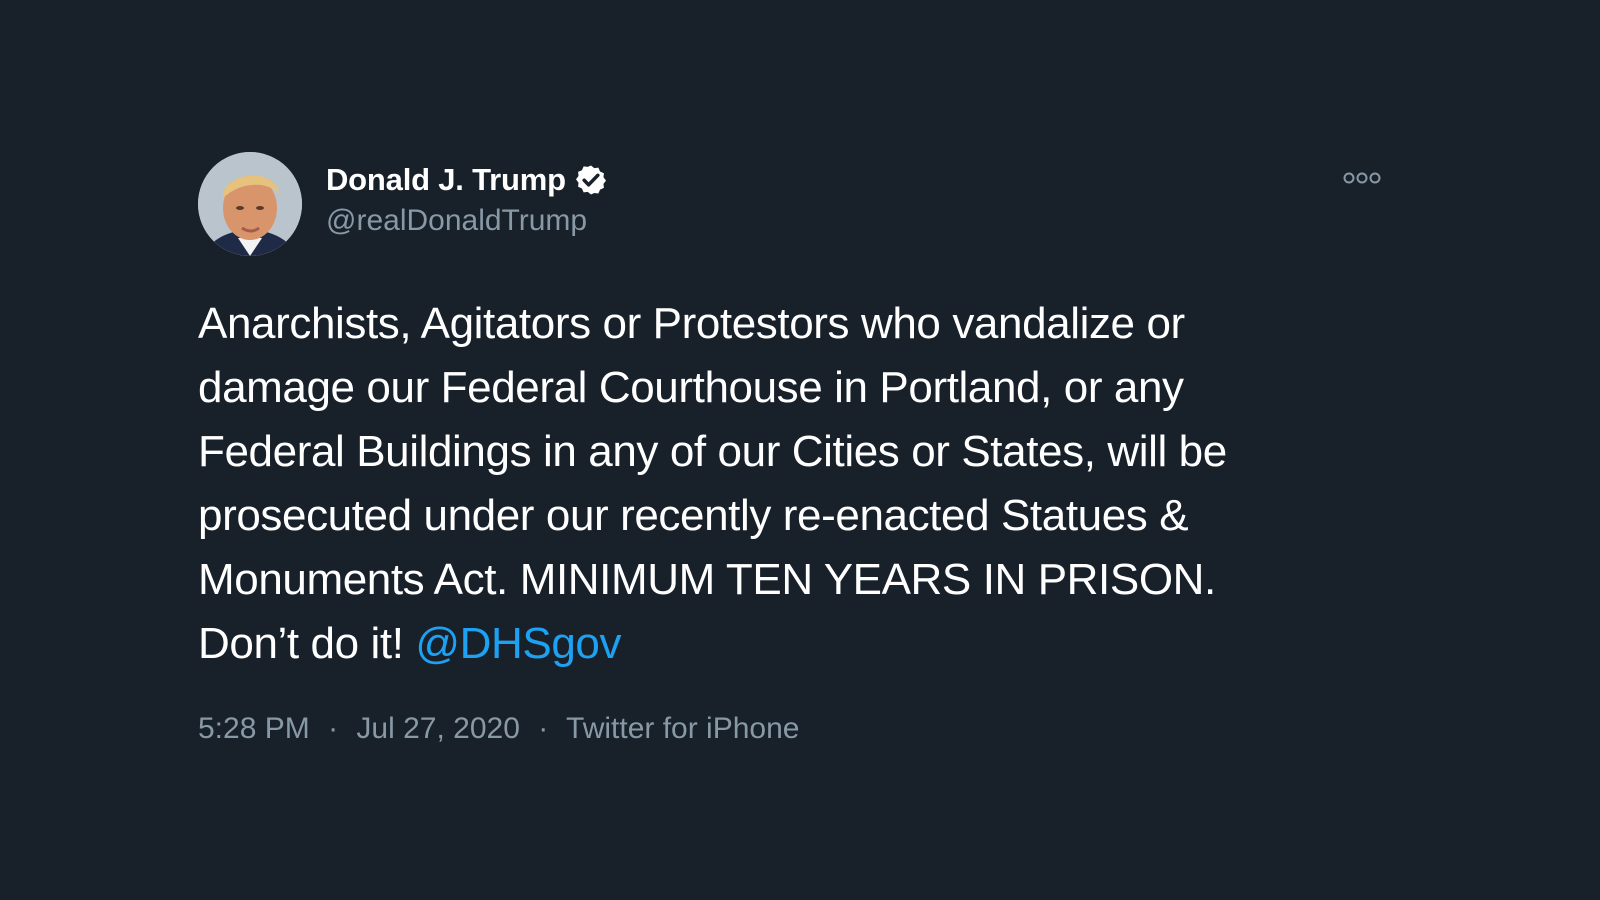 The height and width of the screenshot is (900, 1600). What do you see at coordinates (301, 643) in the screenshot?
I see `tweet-closing-text: Don’t do it!` at bounding box center [301, 643].